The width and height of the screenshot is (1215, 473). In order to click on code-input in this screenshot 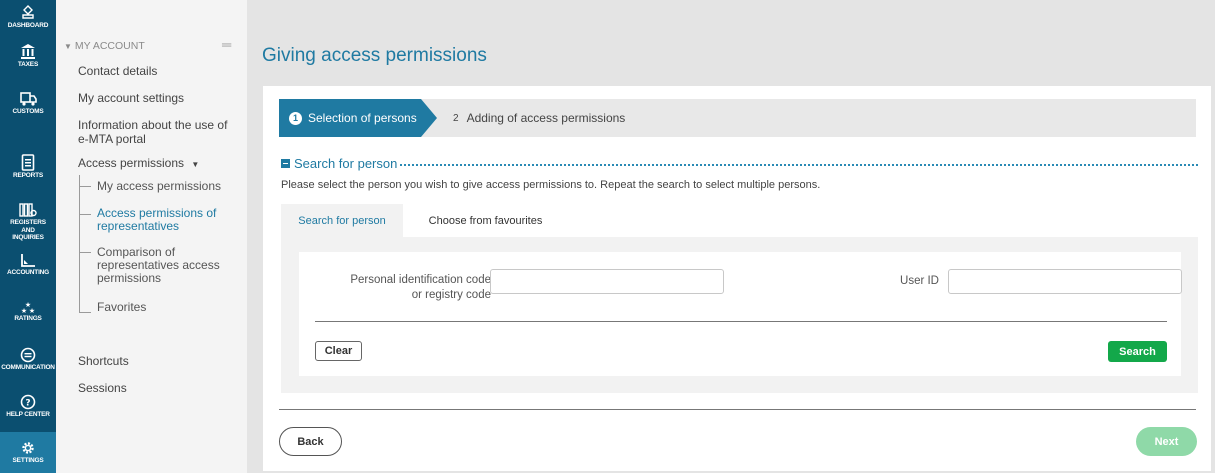, I will do `click(607, 281)`.